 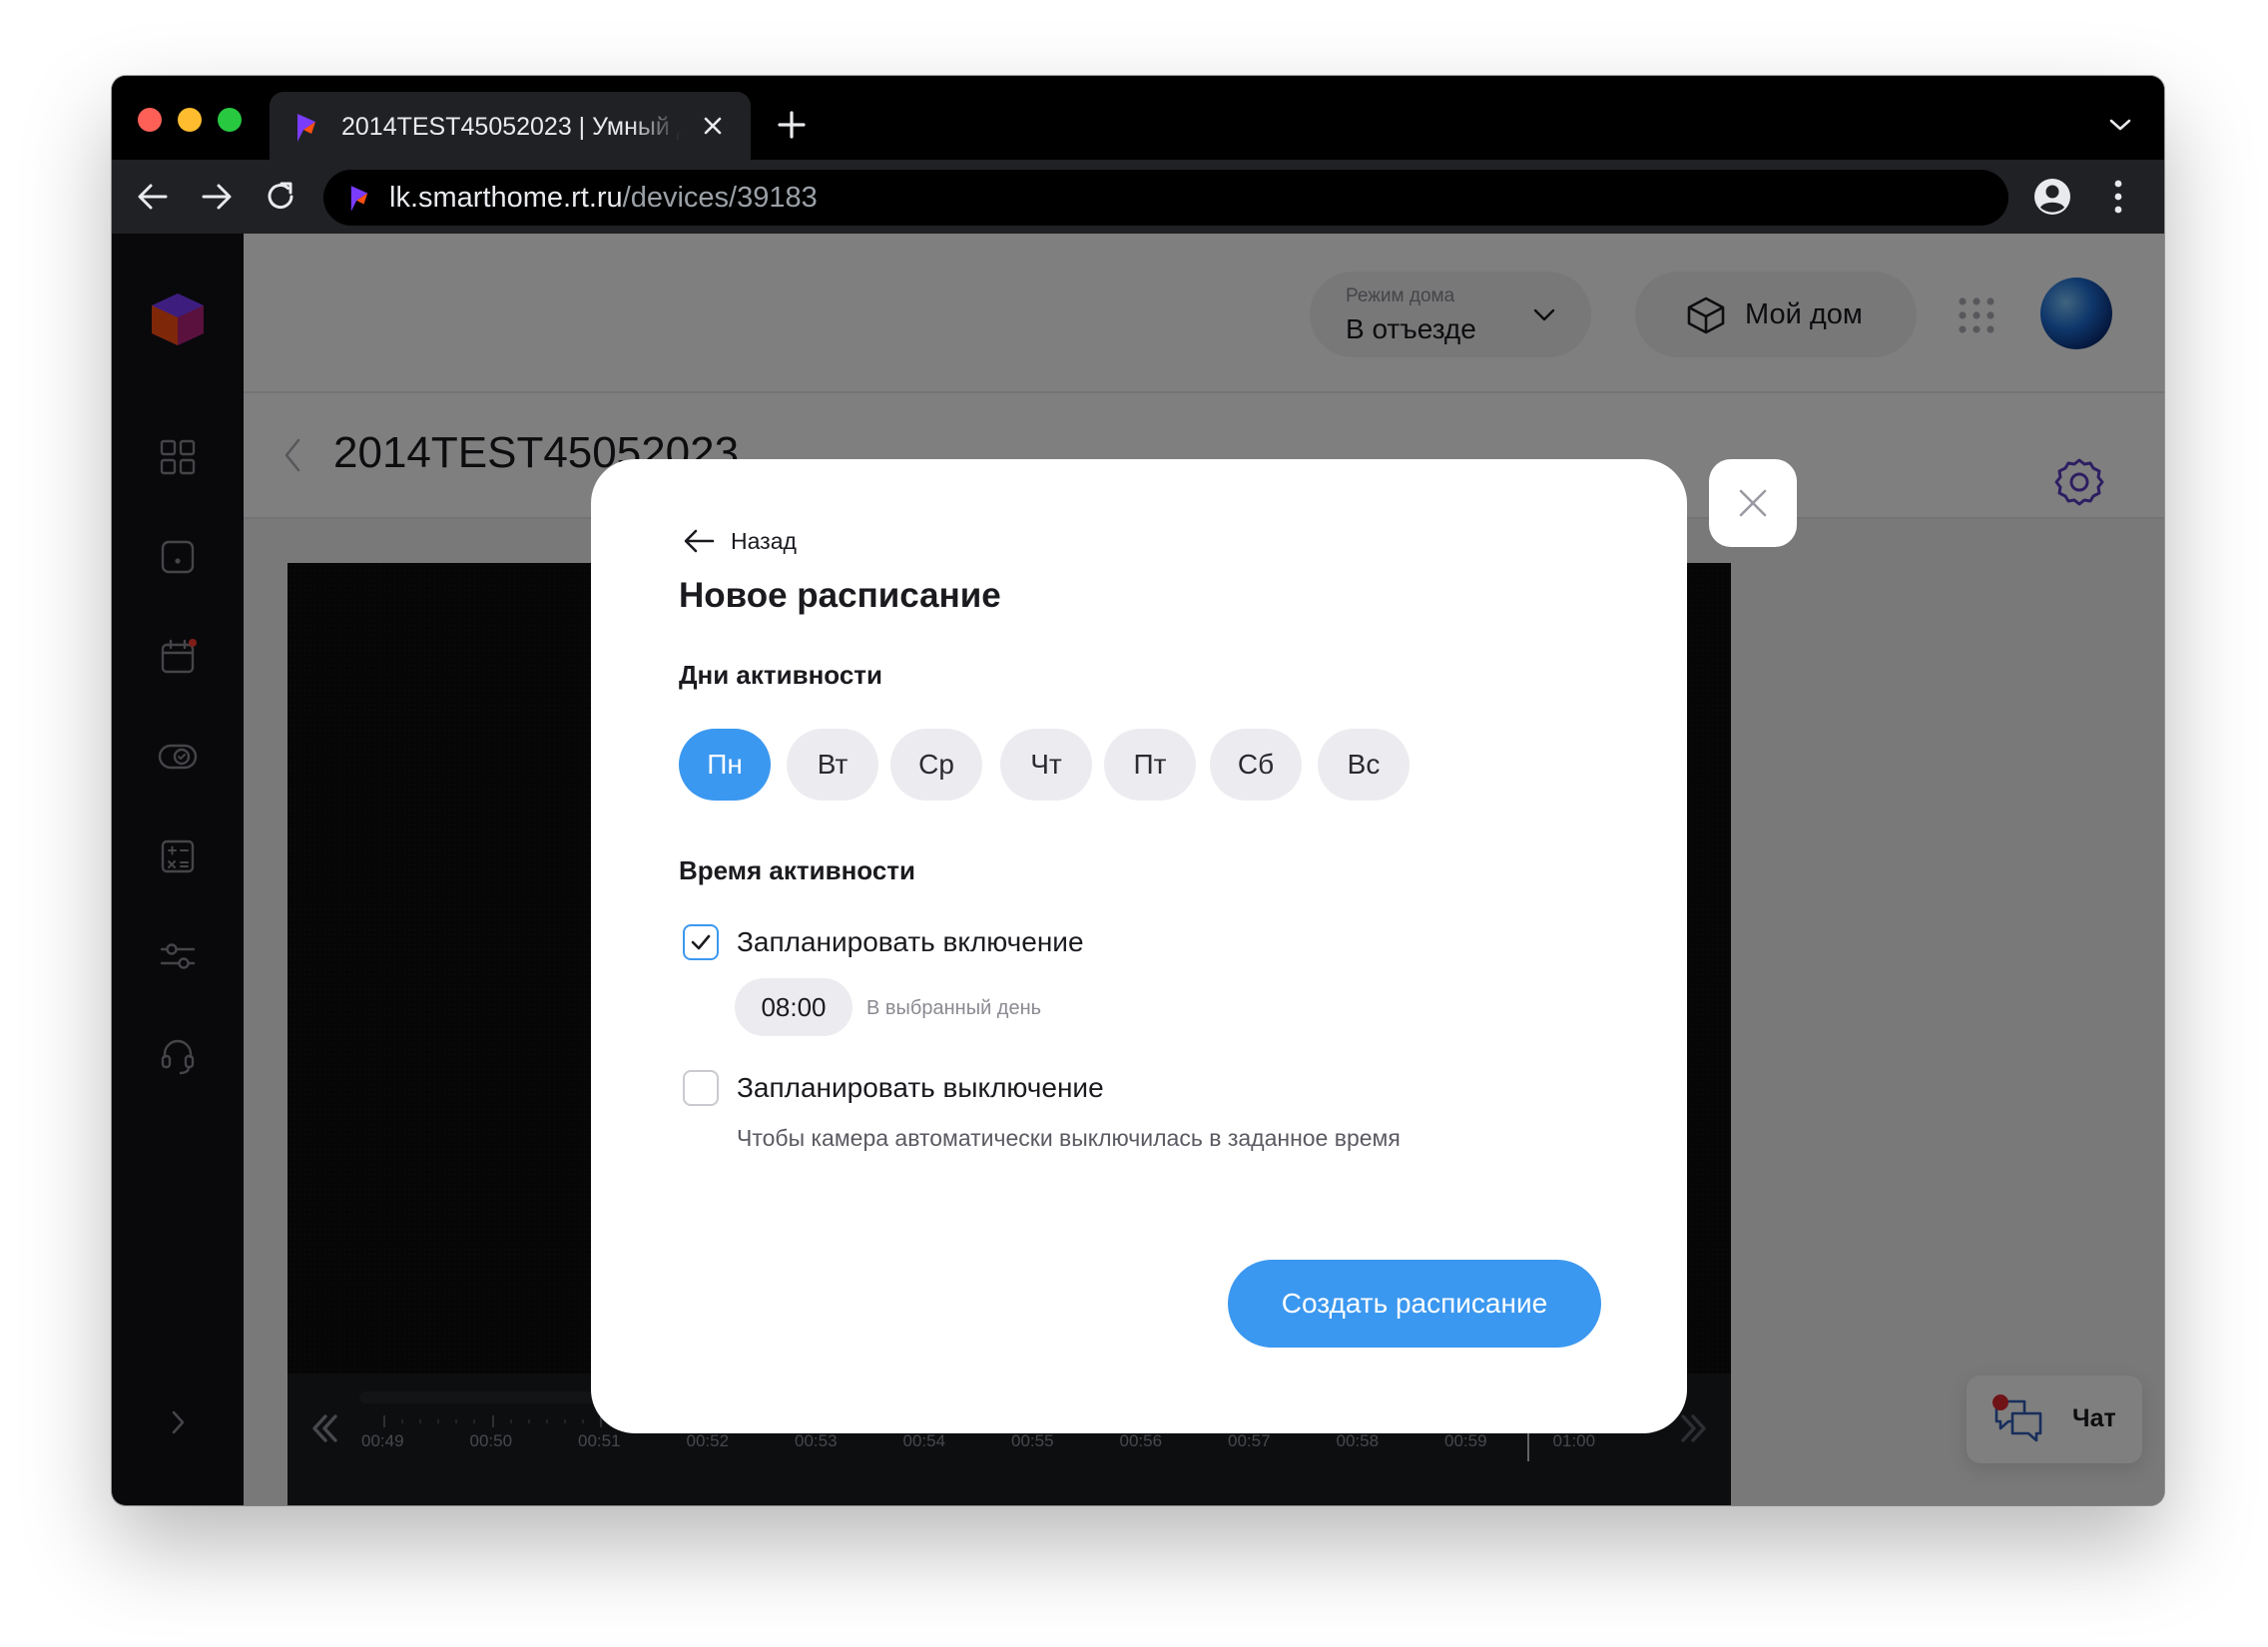 What do you see at coordinates (1150, 765) in the screenshot?
I see `day-friday-button: Пт` at bounding box center [1150, 765].